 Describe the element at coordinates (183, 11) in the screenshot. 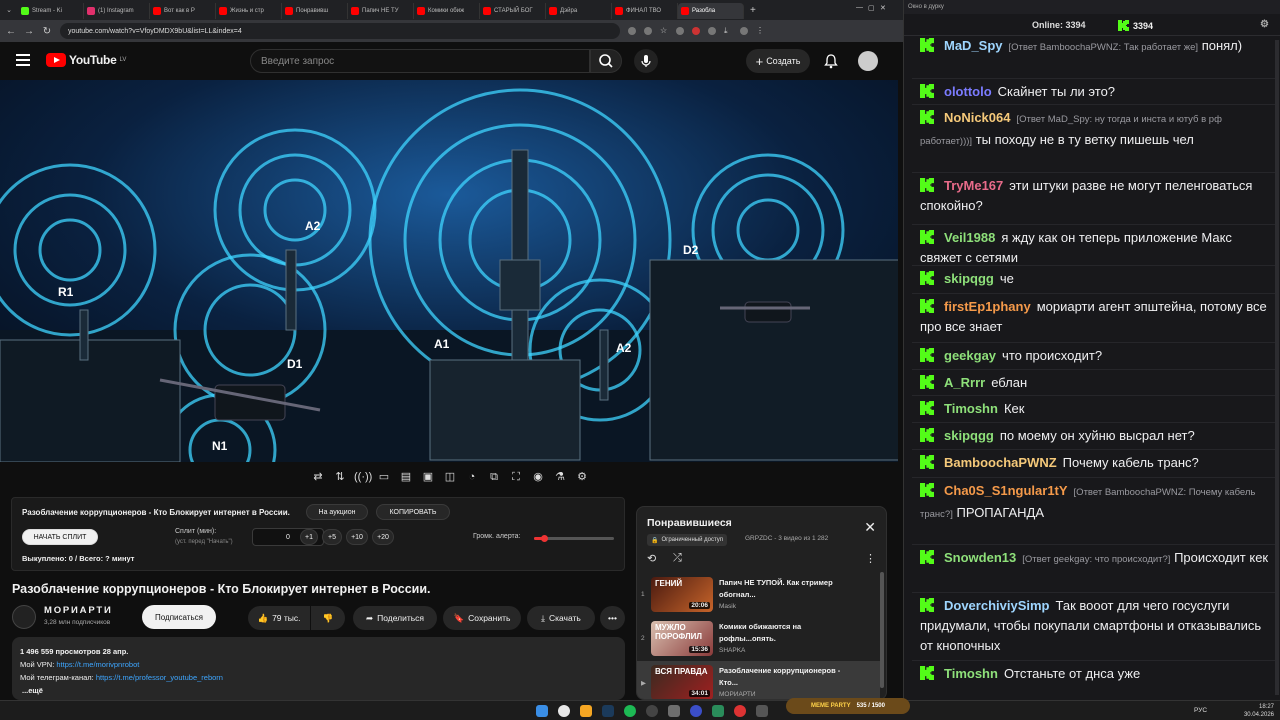

I see `browser-tab: Вот как в Р` at that location.